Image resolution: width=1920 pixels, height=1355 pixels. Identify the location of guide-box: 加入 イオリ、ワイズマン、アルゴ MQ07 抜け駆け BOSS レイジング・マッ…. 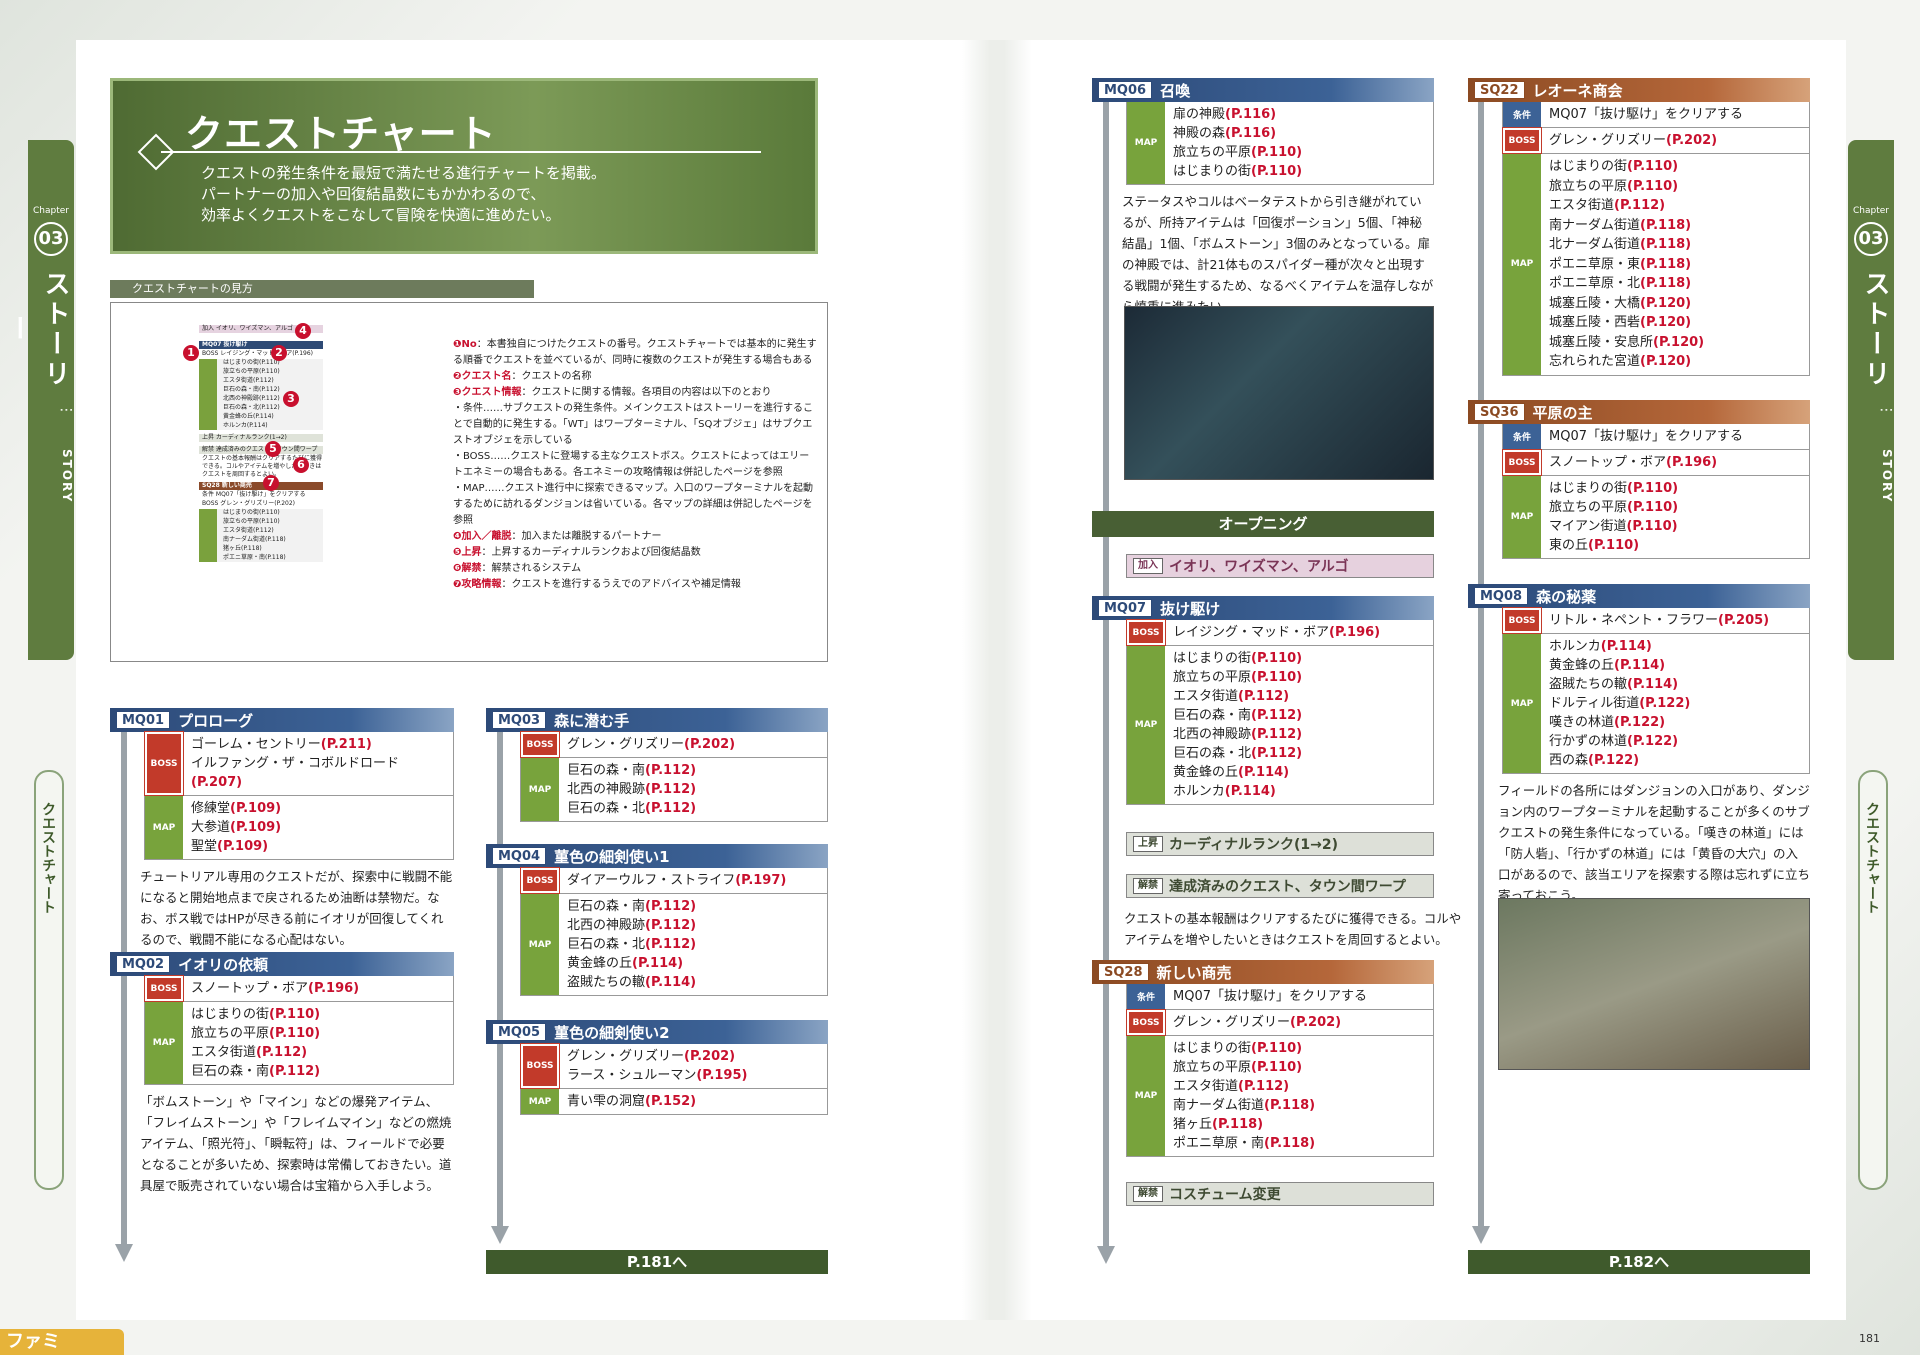
(469, 482).